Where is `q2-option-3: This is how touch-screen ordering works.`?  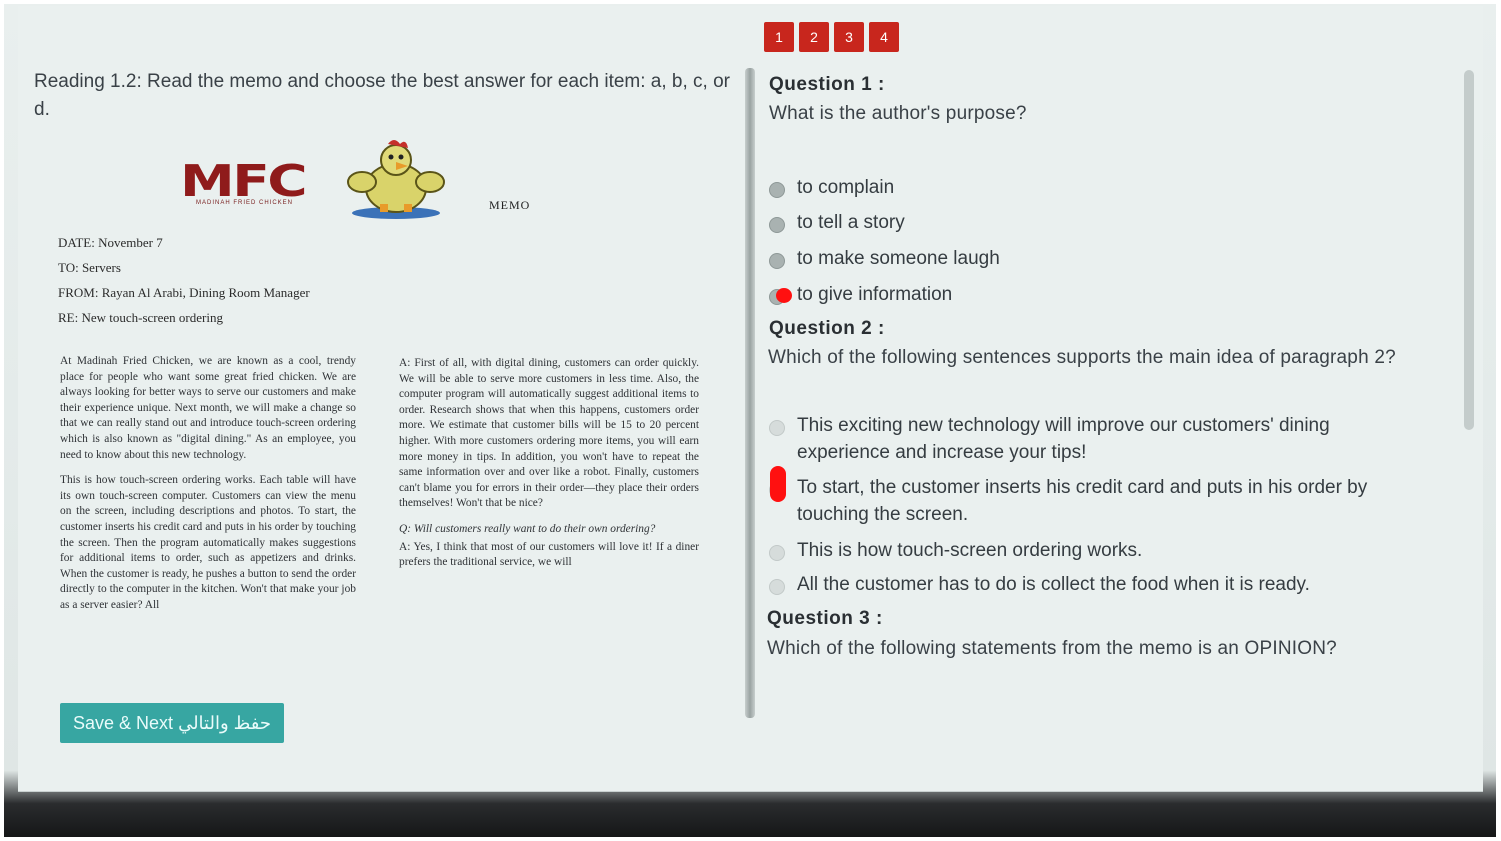 q2-option-3: This is how touch-screen ordering works. is located at coordinates (955, 552).